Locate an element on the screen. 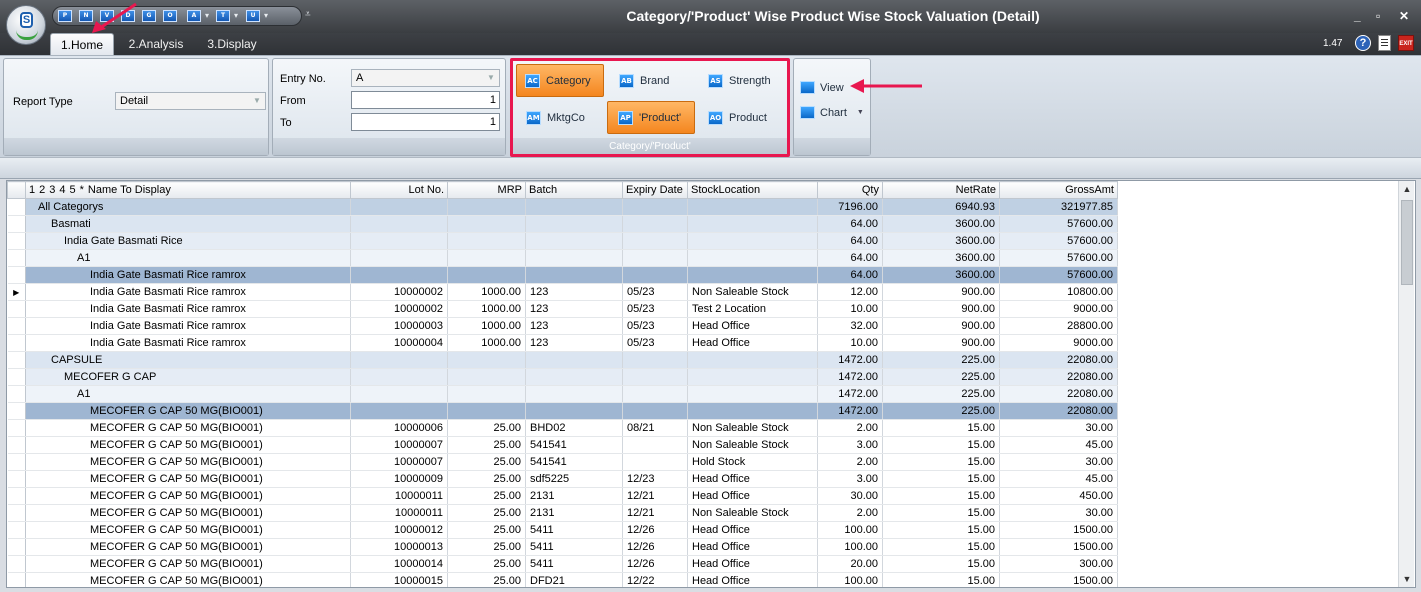 The image size is (1421, 592). cell-lot-no: 10000002 is located at coordinates (399, 292).